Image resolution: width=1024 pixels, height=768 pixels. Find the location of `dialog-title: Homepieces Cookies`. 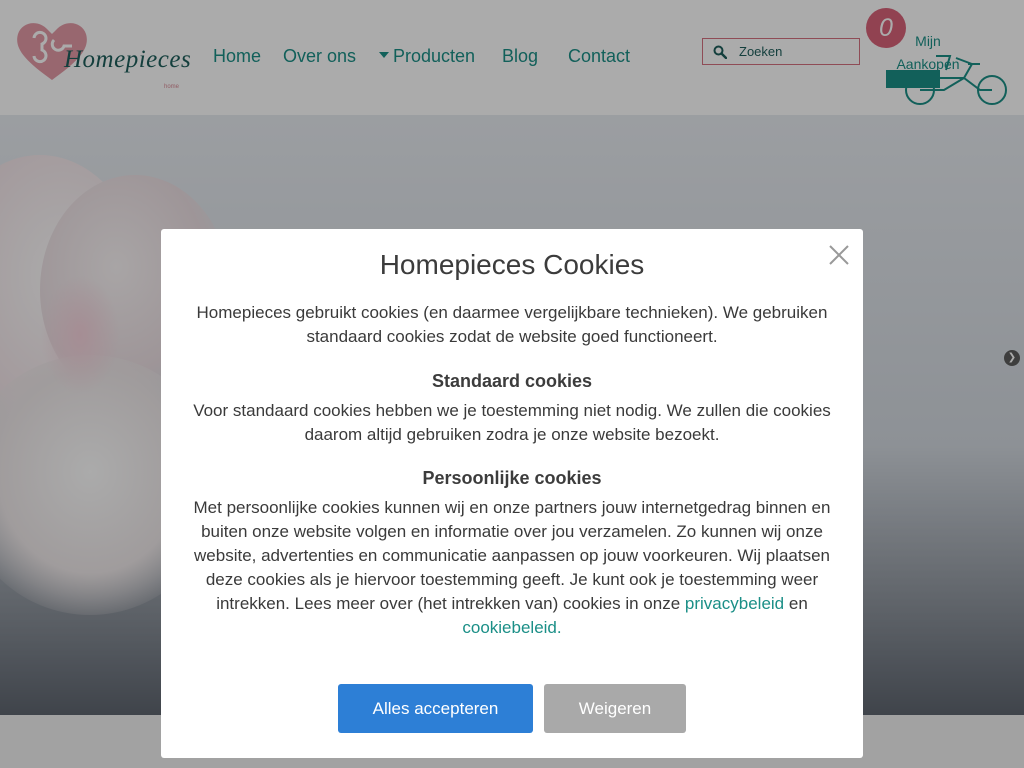

dialog-title: Homepieces Cookies is located at coordinates (512, 264).